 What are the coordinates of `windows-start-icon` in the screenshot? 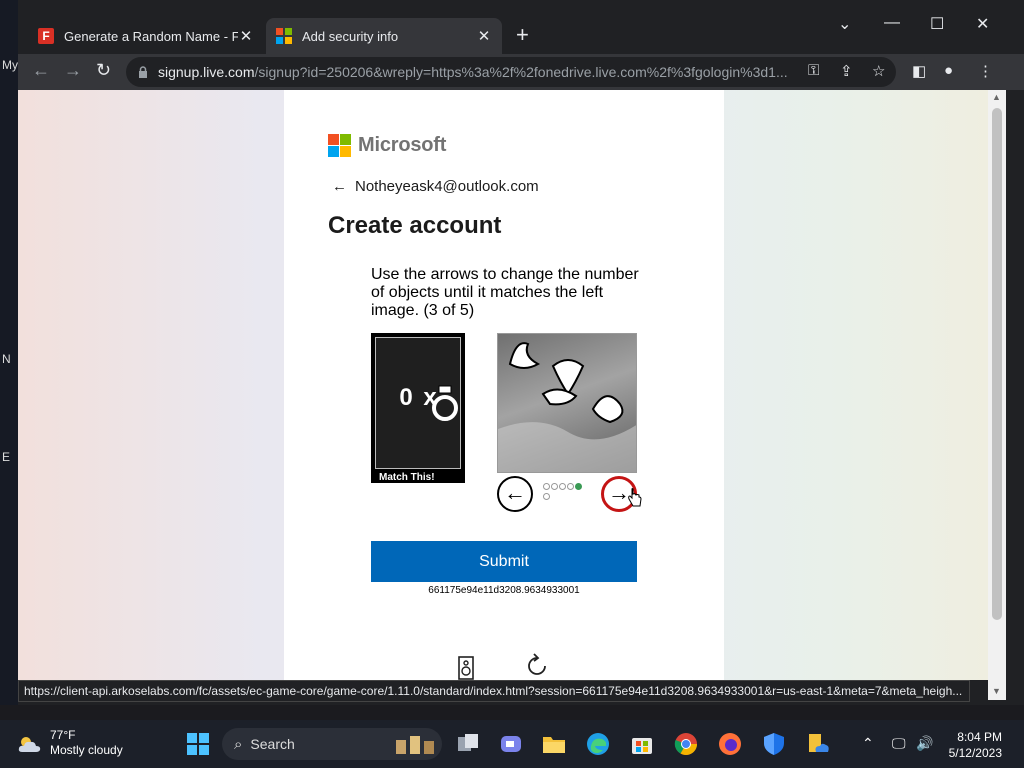 It's located at (198, 744).